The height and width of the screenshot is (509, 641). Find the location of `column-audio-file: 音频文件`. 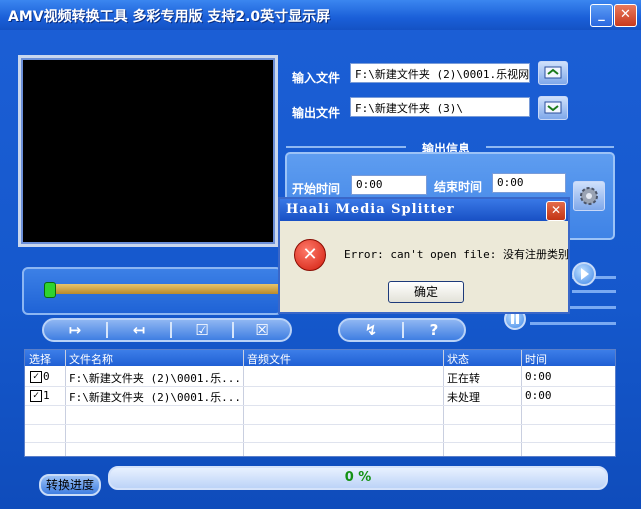

column-audio-file: 音频文件 is located at coordinates (269, 359).